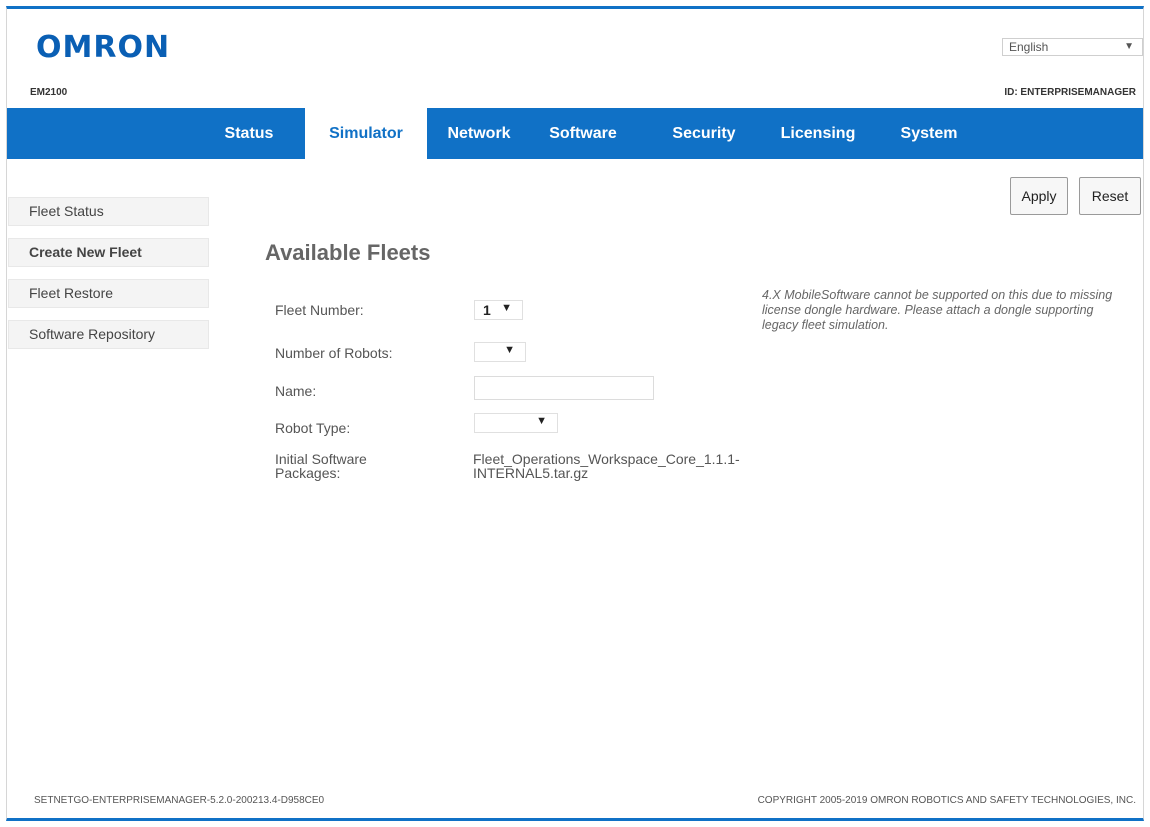  I want to click on tab-system: System, so click(929, 133).